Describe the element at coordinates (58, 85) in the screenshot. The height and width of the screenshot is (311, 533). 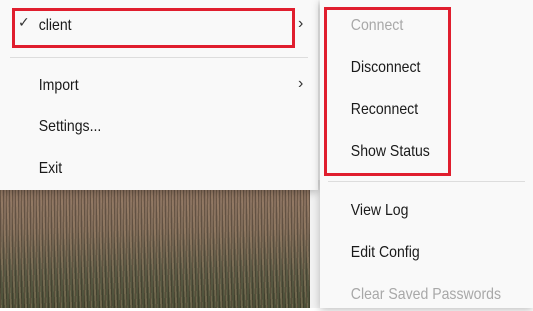
I see `menu-item-import-label: Import` at that location.